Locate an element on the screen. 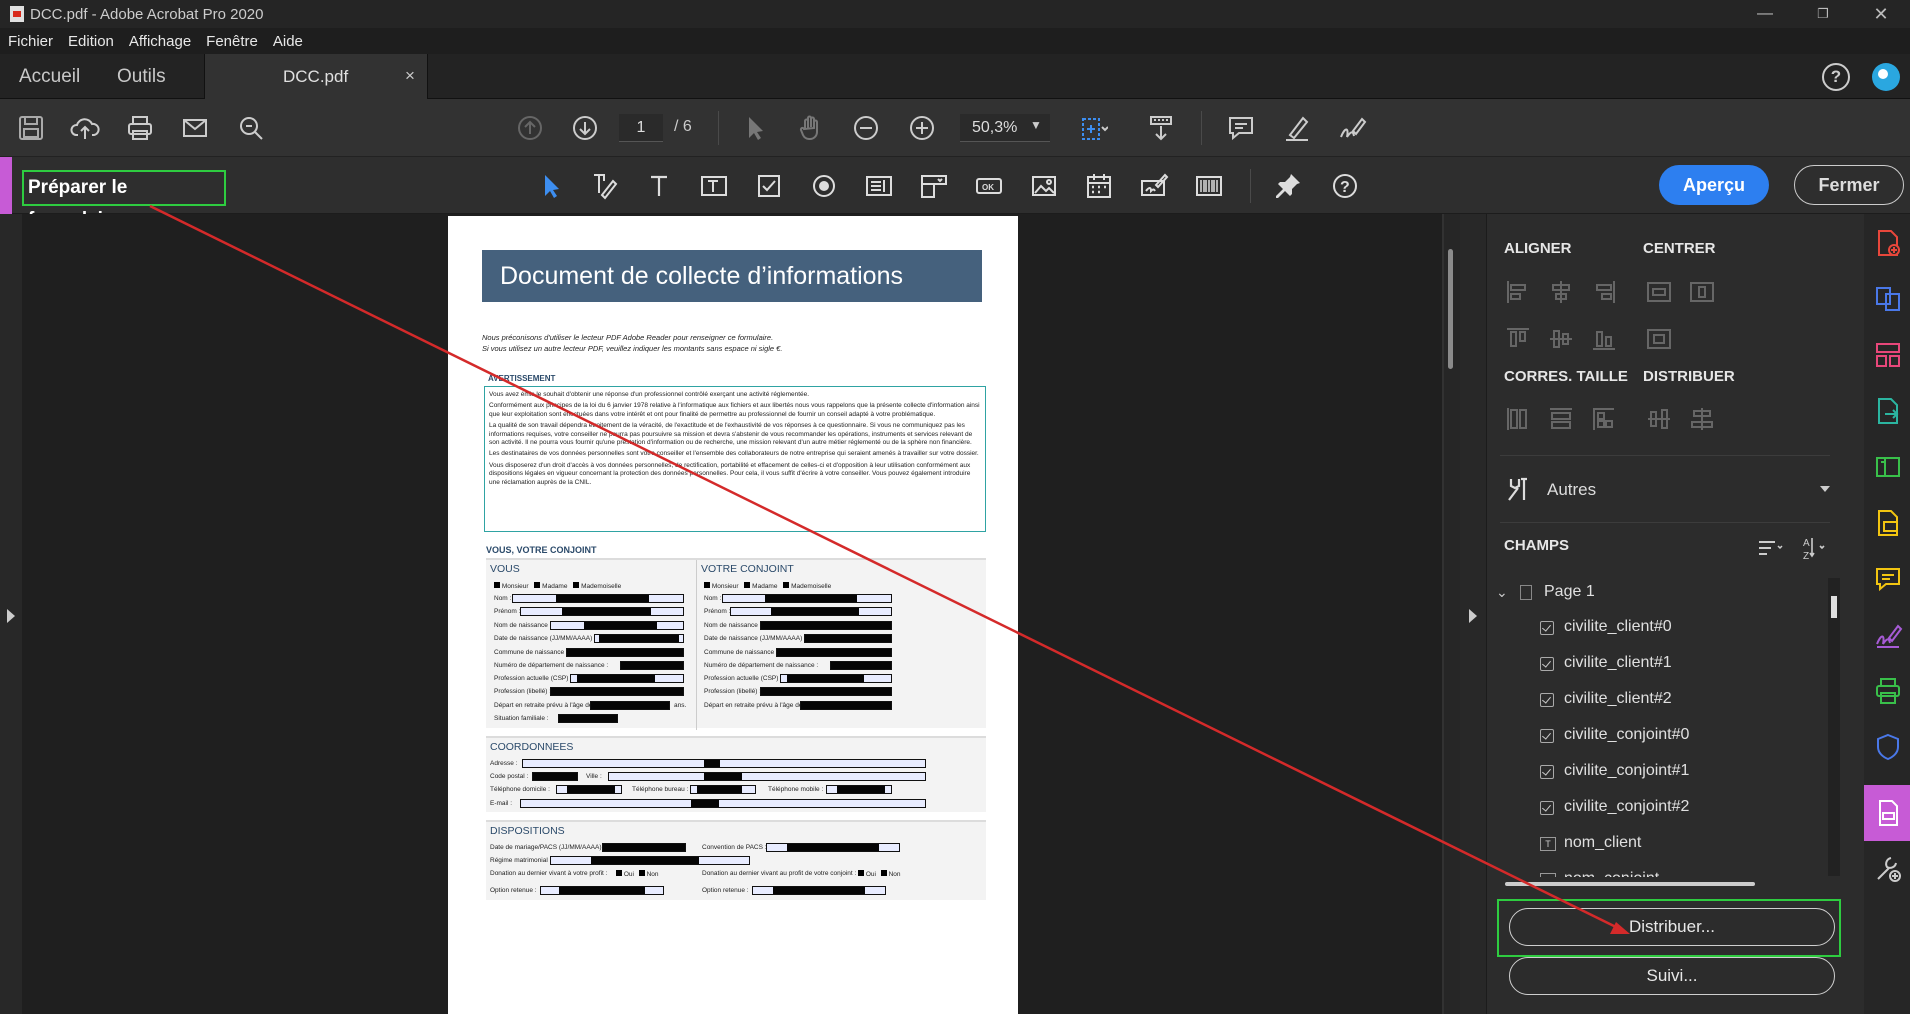 Image resolution: width=1910 pixels, height=1014 pixels. minimize-button: — is located at coordinates (1765, 14).